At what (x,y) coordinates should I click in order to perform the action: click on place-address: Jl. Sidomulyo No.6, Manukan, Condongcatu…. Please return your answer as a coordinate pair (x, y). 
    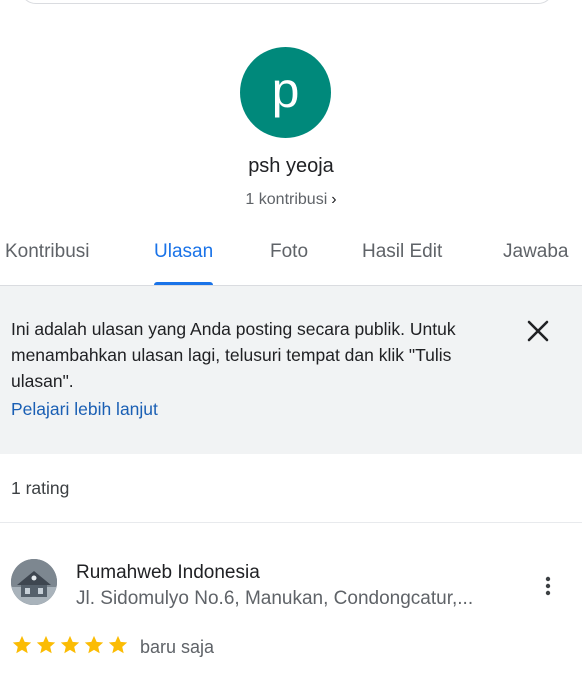
    Looking at the image, I should click on (275, 598).